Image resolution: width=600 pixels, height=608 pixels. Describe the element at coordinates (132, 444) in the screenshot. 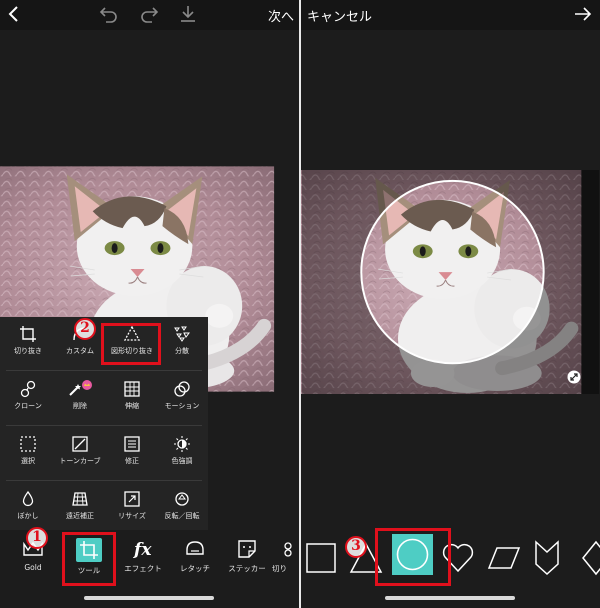

I see `adjust-icon` at that location.